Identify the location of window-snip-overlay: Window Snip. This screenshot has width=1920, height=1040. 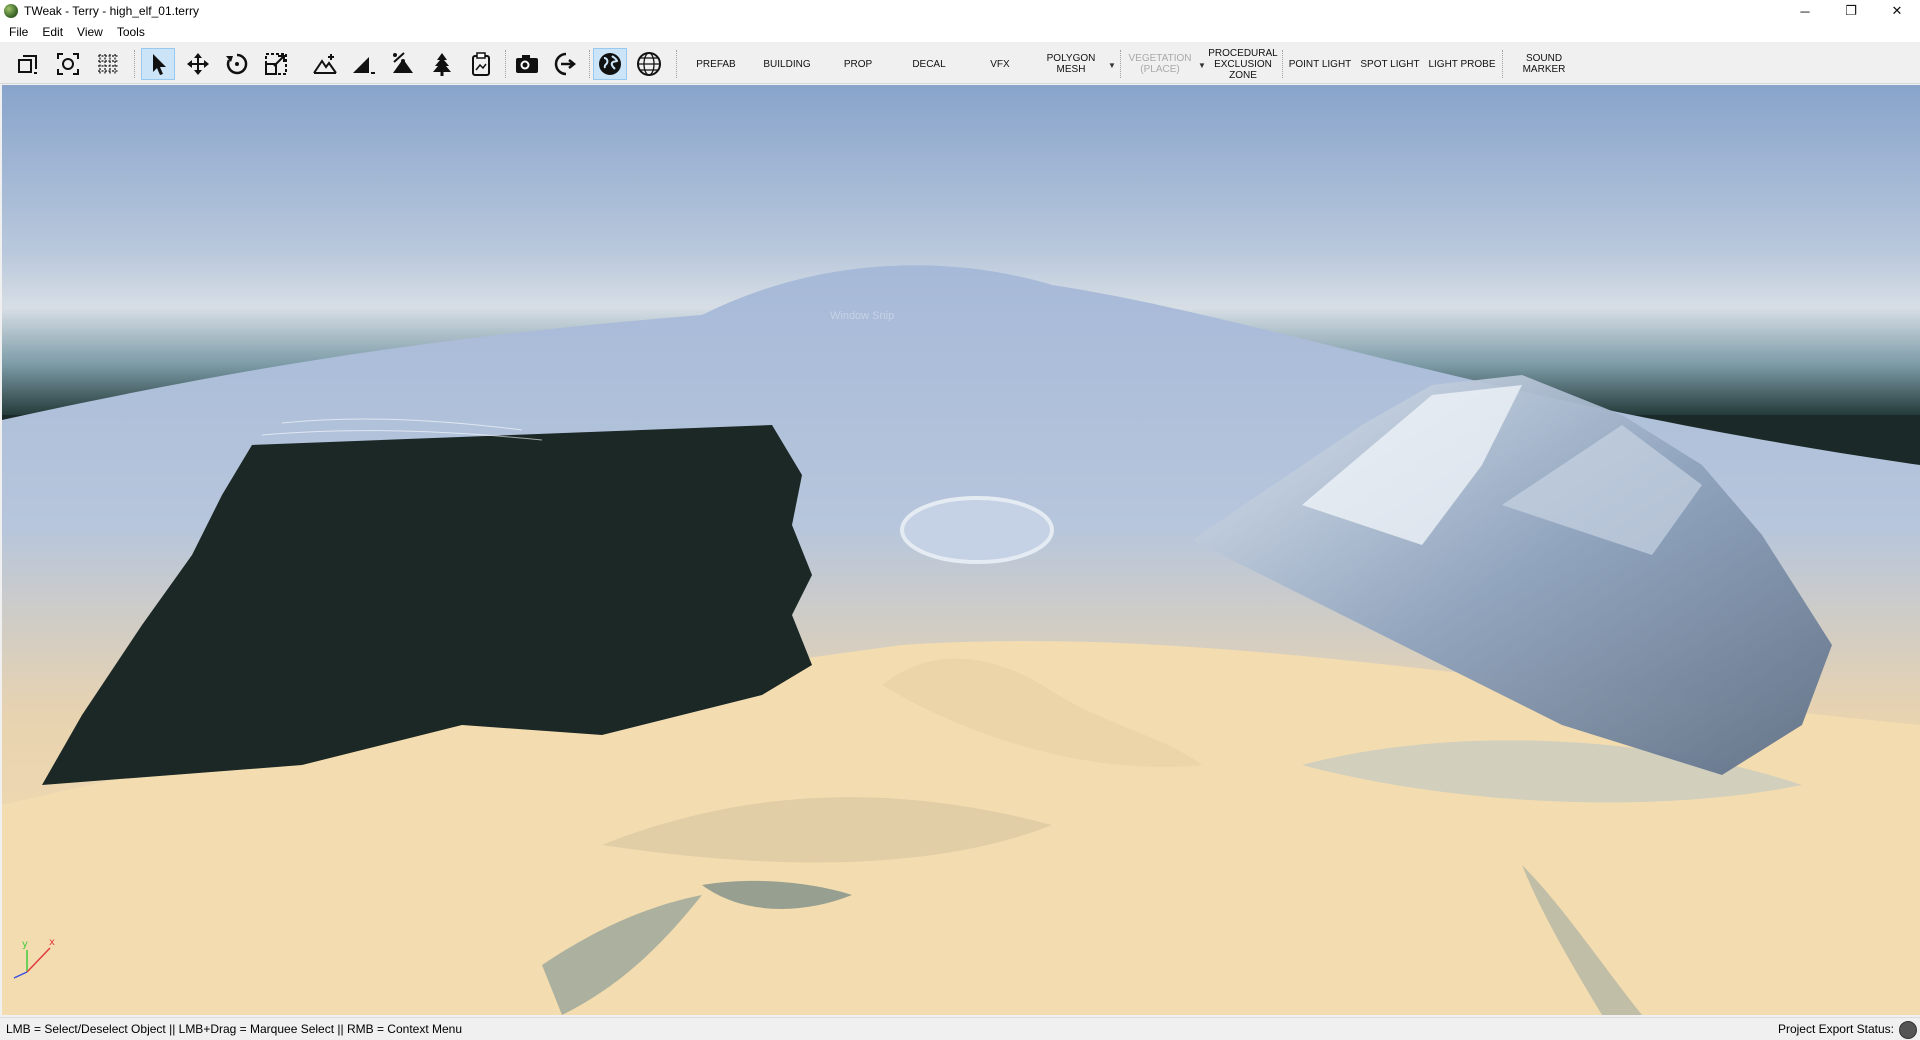
(862, 316).